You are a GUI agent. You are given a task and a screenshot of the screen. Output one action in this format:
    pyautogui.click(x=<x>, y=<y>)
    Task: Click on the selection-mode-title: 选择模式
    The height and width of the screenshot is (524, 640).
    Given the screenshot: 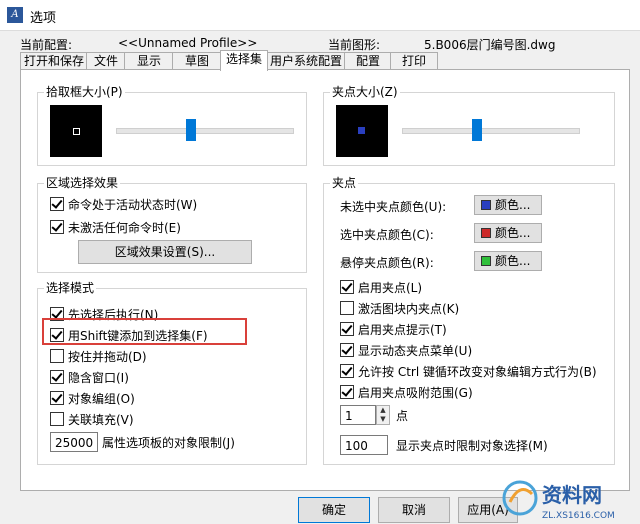 What is the action you would take?
    pyautogui.click(x=70, y=288)
    